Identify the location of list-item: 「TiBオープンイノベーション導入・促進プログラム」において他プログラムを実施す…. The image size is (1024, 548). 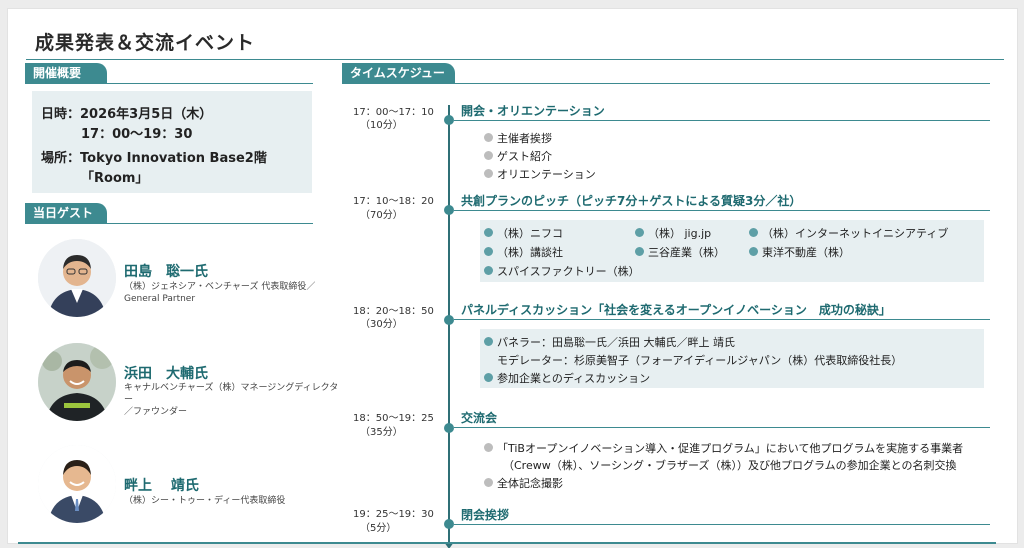
(723, 448).